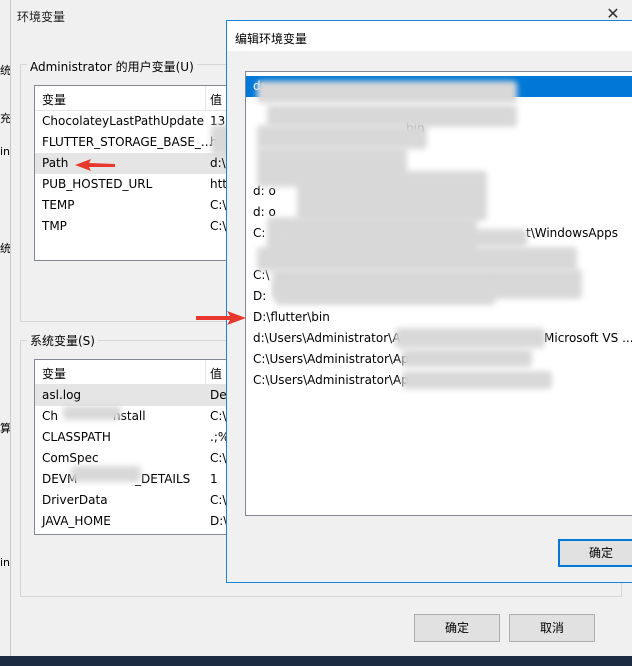  I want to click on variable-name: Path, so click(55, 163).